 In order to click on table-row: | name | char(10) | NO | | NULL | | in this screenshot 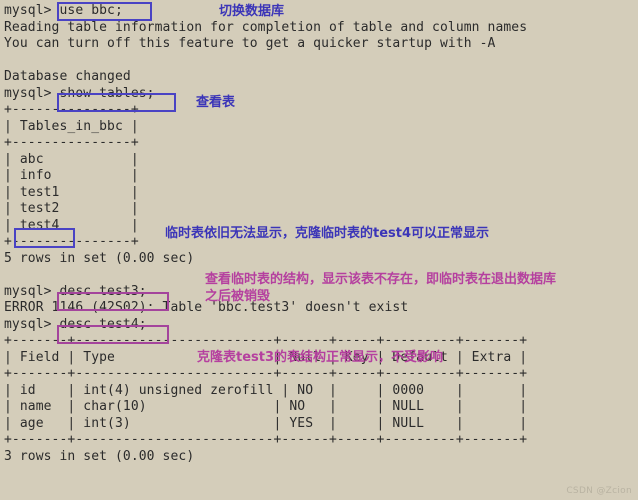, I will do `click(266, 406)`.